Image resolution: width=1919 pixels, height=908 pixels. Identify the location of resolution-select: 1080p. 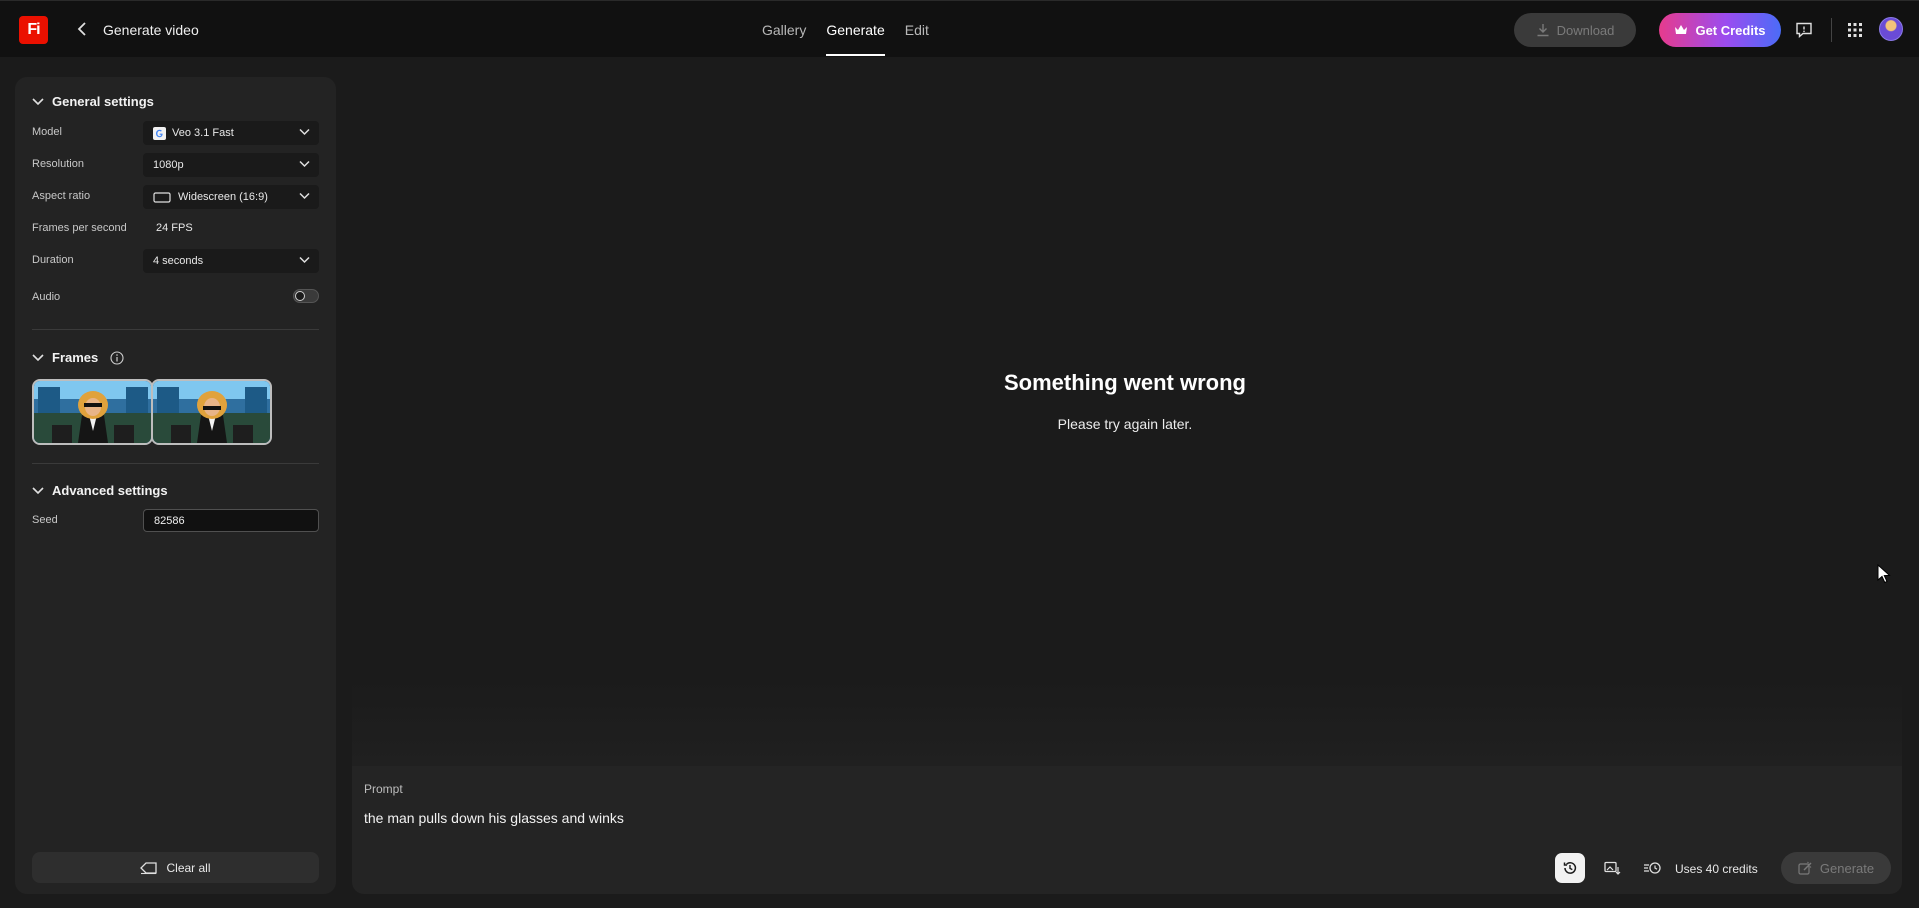
(231, 165).